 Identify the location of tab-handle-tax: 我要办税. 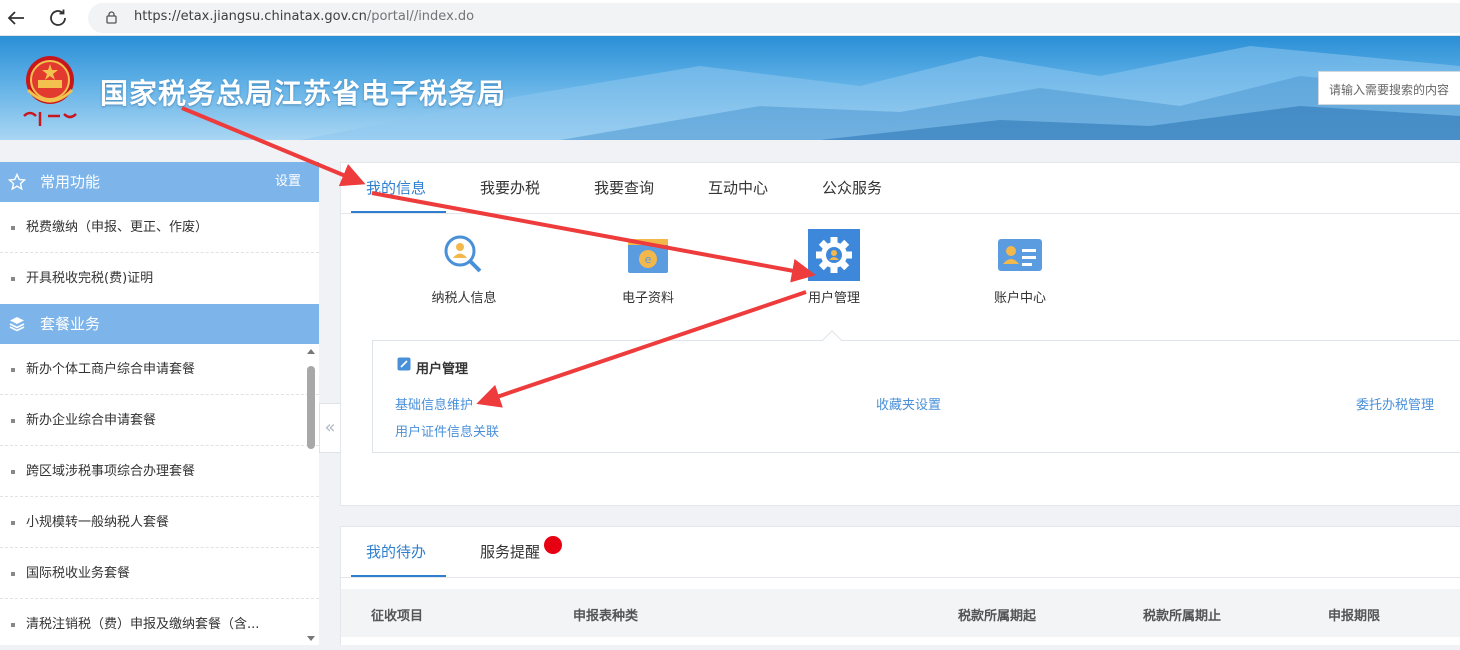
(510, 187).